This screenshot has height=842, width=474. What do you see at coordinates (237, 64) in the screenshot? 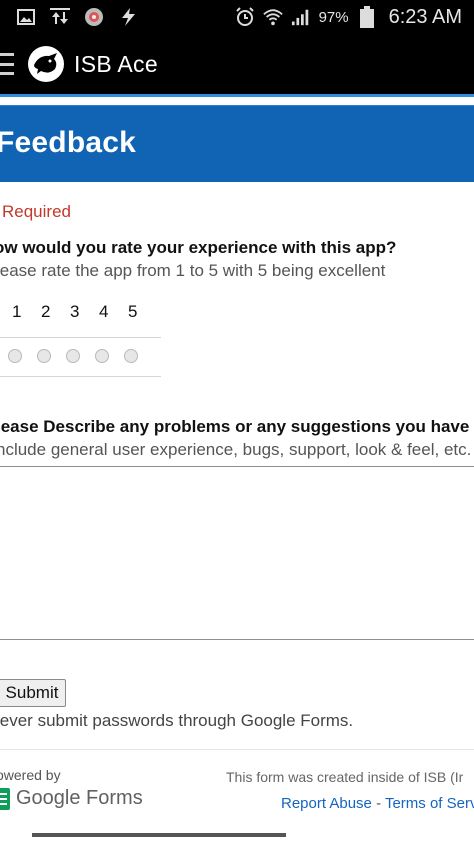
I see `app-bar: ISB Ace` at bounding box center [237, 64].